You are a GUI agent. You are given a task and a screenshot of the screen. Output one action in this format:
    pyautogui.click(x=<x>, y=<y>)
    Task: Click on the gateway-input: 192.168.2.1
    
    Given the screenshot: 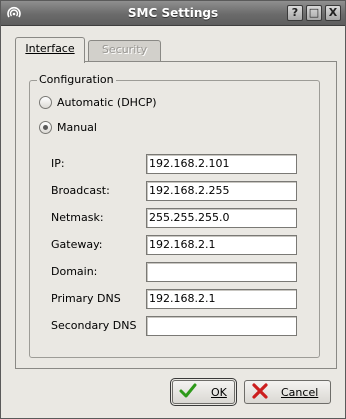 What is the action you would take?
    pyautogui.click(x=221, y=245)
    